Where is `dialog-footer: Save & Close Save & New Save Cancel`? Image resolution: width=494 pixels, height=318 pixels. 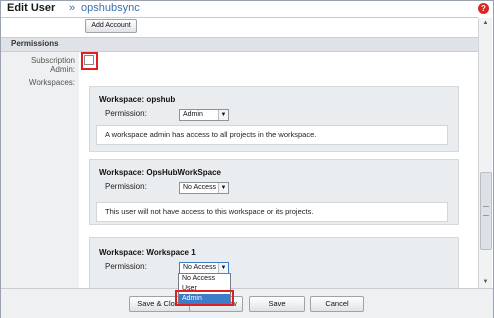
dialog-footer: Save & Close Save & New Save Cancel is located at coordinates (247, 303).